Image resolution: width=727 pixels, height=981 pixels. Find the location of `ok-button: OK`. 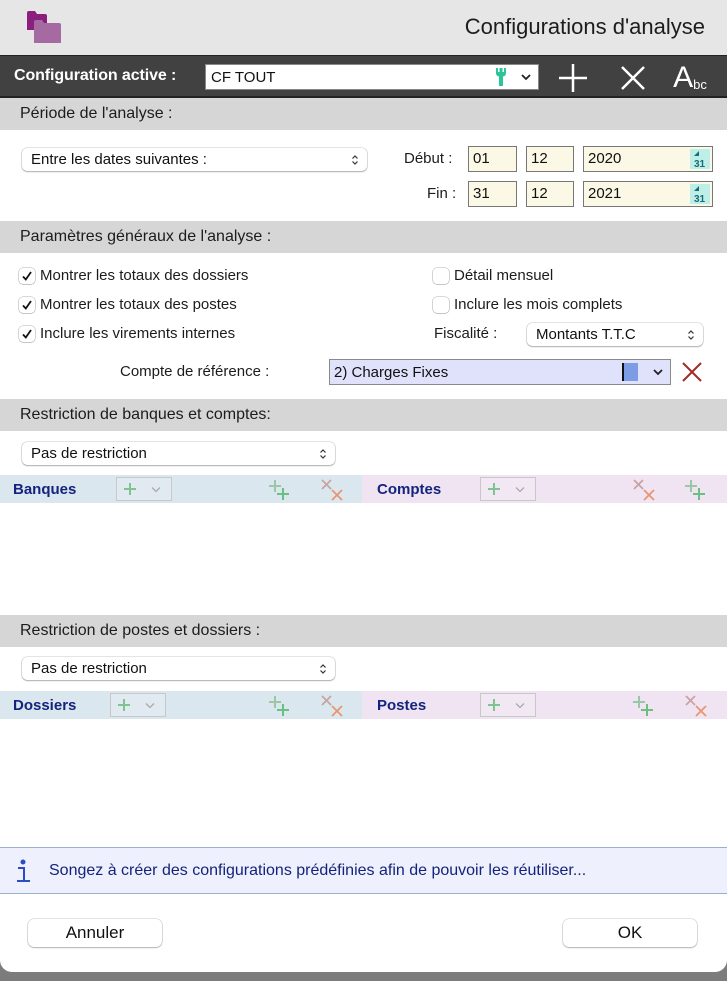

ok-button: OK is located at coordinates (630, 933).